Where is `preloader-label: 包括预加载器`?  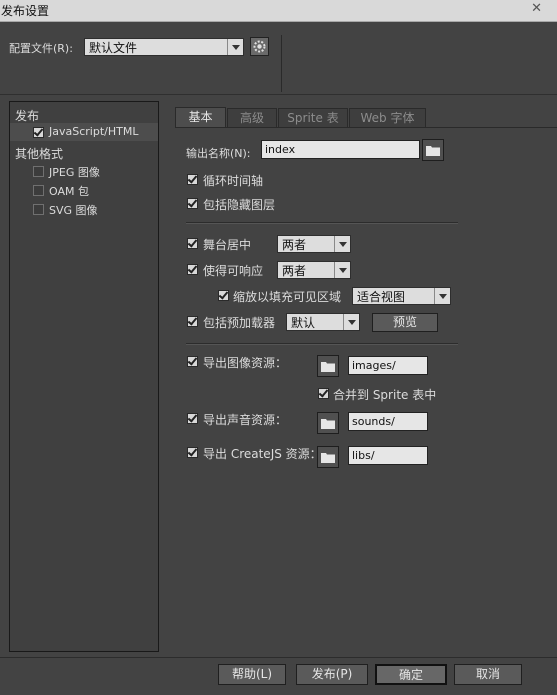
preloader-label: 包括预加载器 is located at coordinates (239, 323).